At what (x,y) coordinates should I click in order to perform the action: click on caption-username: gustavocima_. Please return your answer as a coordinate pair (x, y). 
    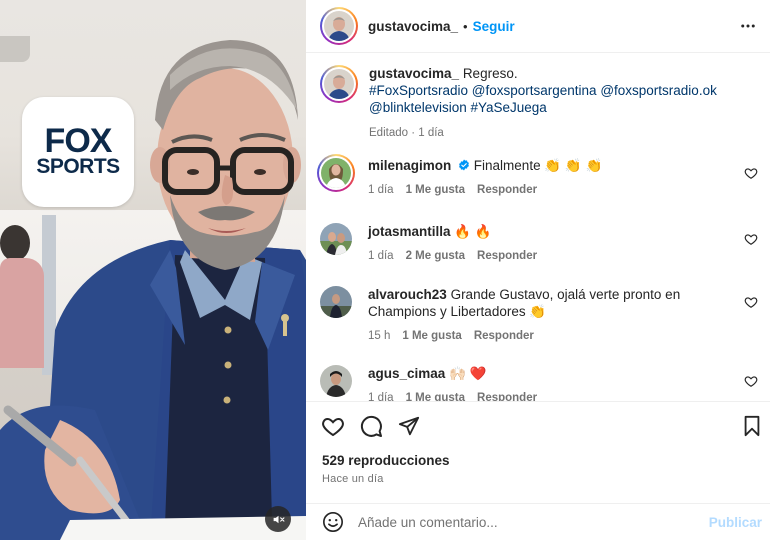
    Looking at the image, I should click on (414, 73).